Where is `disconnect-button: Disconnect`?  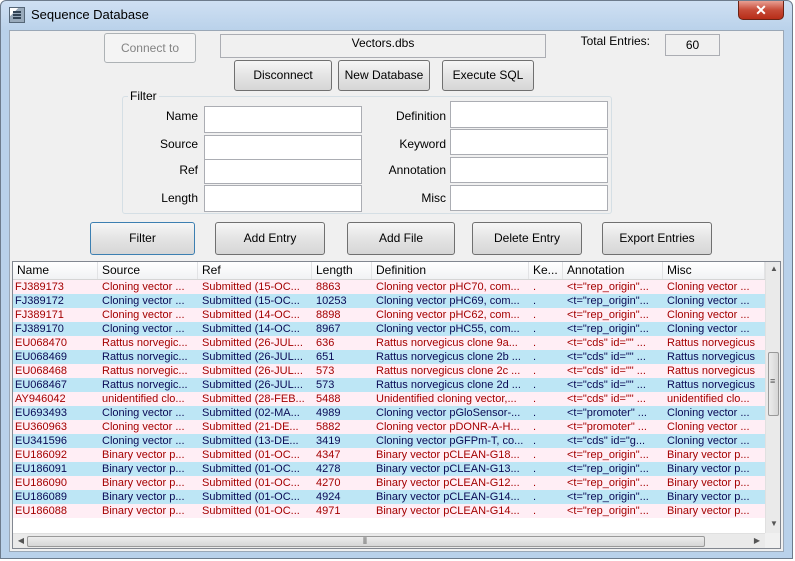
disconnect-button: Disconnect is located at coordinates (283, 75).